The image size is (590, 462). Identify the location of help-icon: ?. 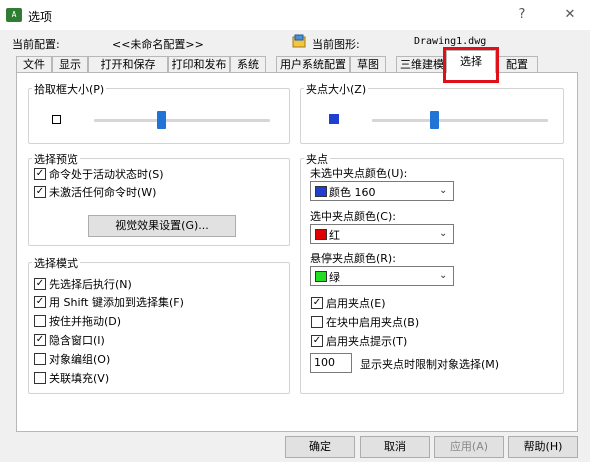
(522, 15).